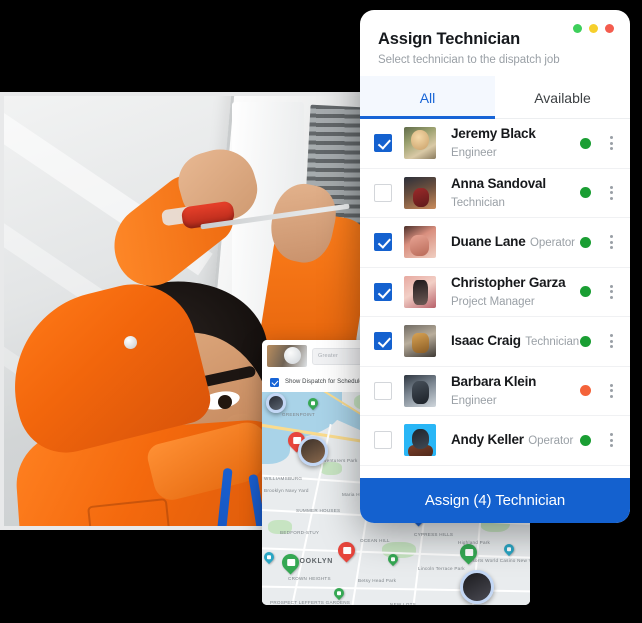  I want to click on table-row: Andy Keller Operator, so click(495, 441).